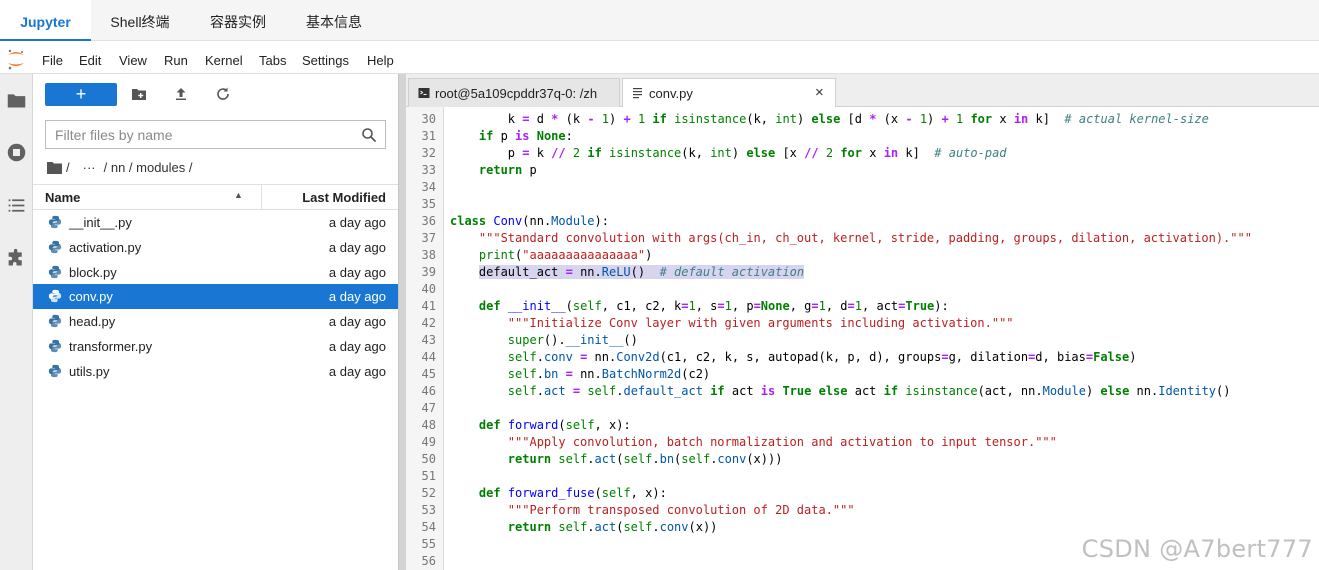 This screenshot has height=570, width=1319. Describe the element at coordinates (428, 357) in the screenshot. I see `line-number: 44` at that location.